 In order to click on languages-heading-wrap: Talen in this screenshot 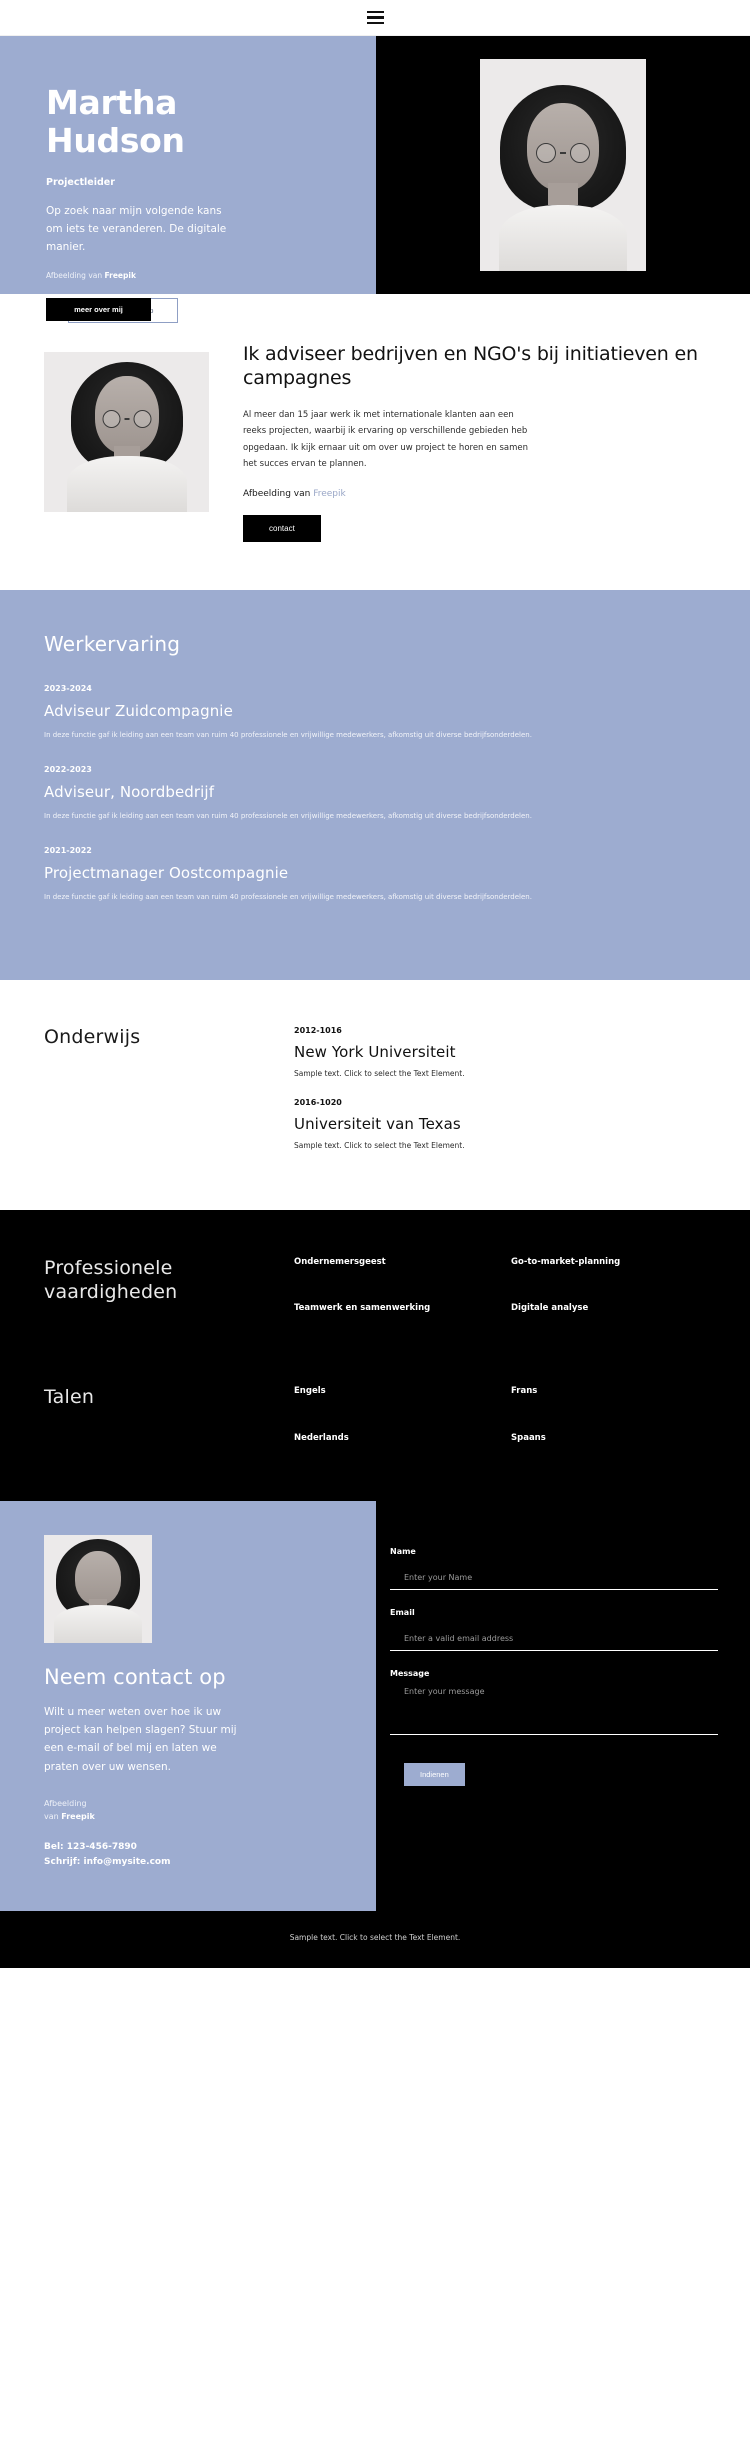, I will do `click(169, 1415)`.